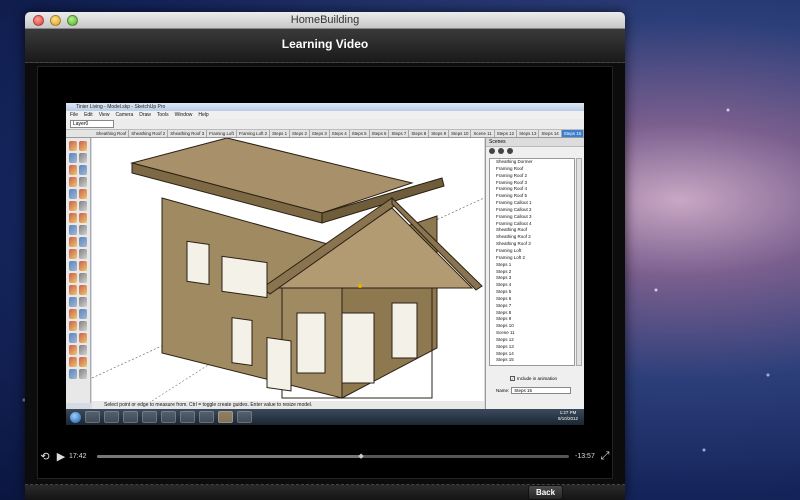  Describe the element at coordinates (439, 133) in the screenshot. I see `scene-tab: Steps 9` at that location.